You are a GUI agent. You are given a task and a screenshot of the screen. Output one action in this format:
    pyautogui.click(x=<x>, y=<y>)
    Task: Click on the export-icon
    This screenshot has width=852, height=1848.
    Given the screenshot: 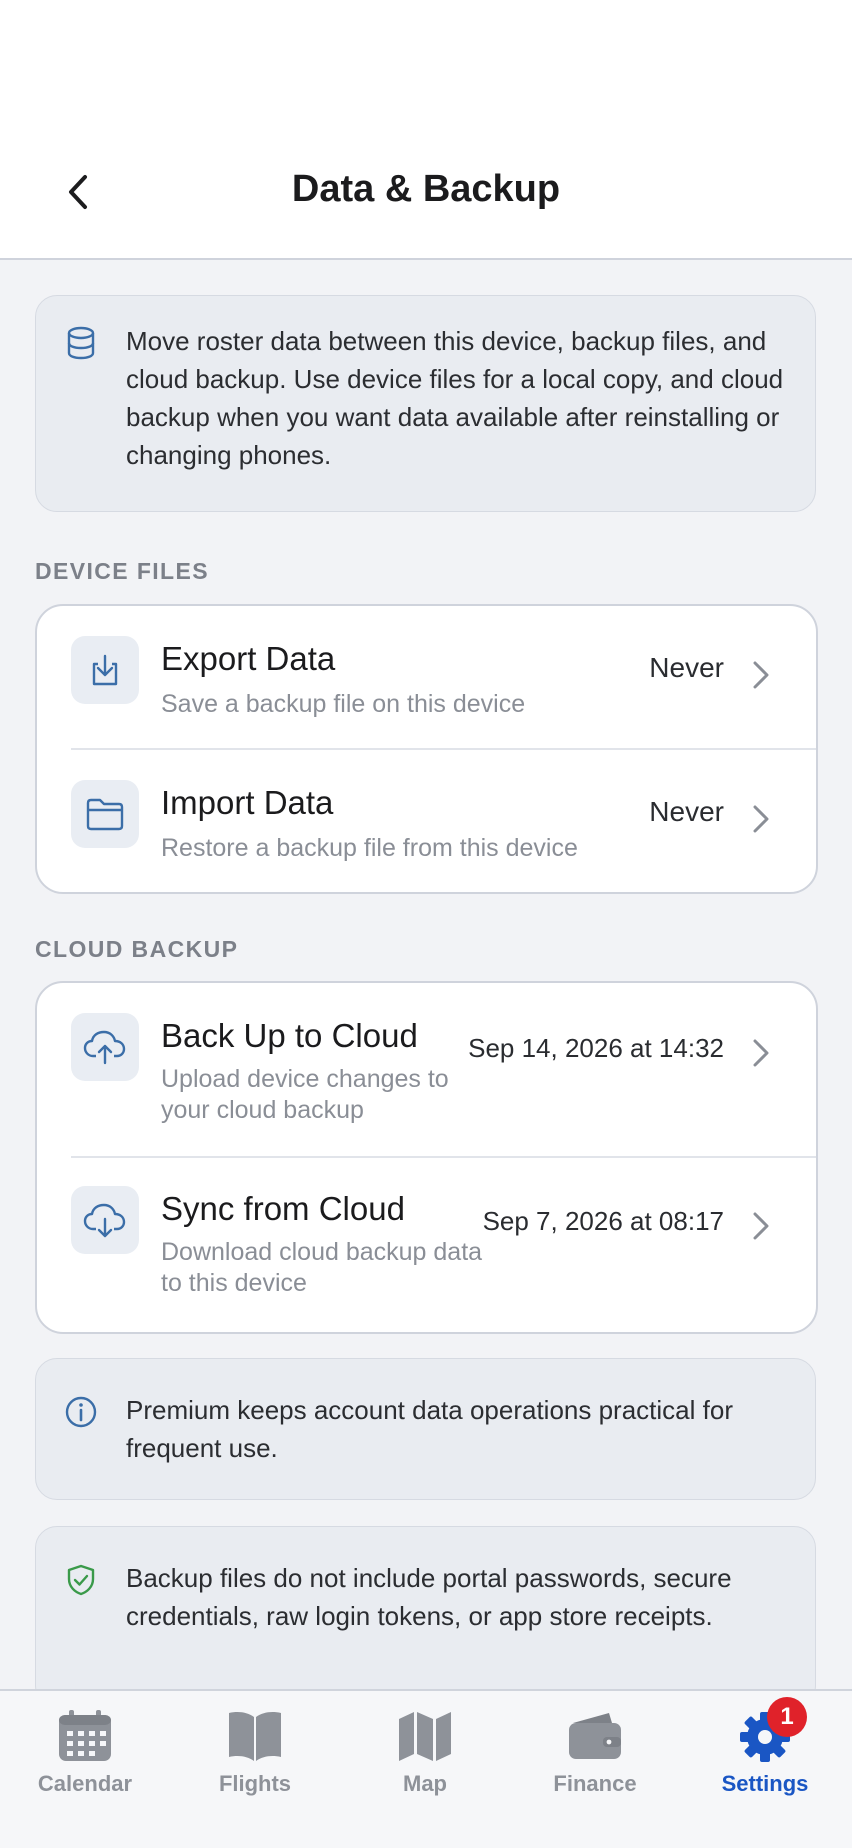 What is the action you would take?
    pyautogui.click(x=105, y=670)
    